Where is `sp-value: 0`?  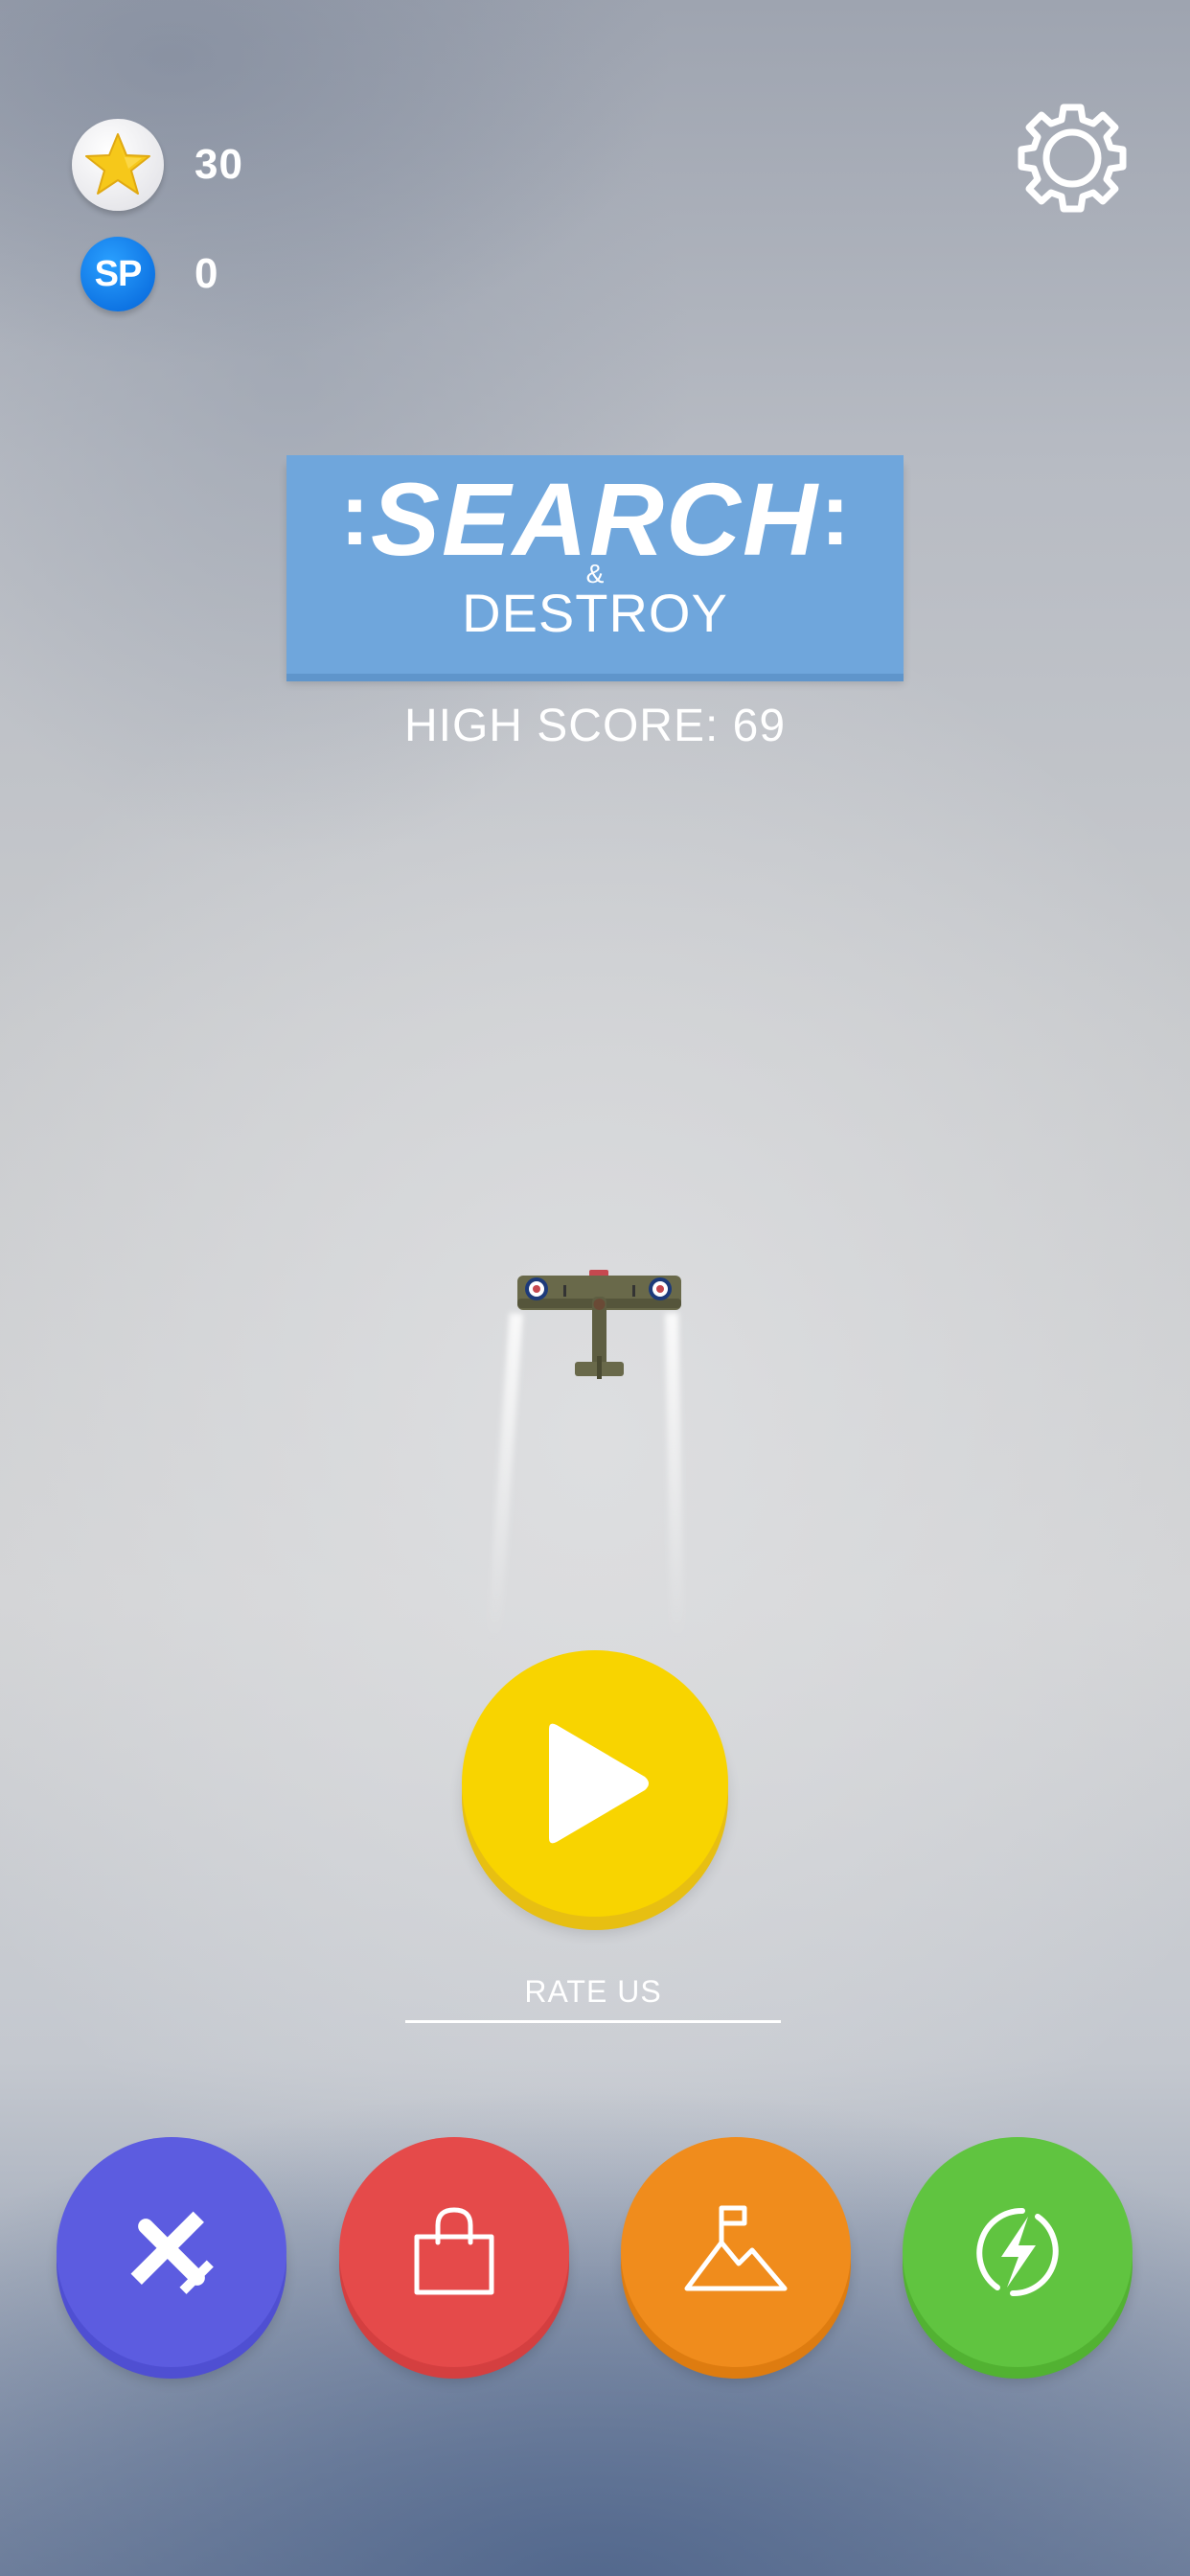 sp-value: 0 is located at coordinates (207, 273).